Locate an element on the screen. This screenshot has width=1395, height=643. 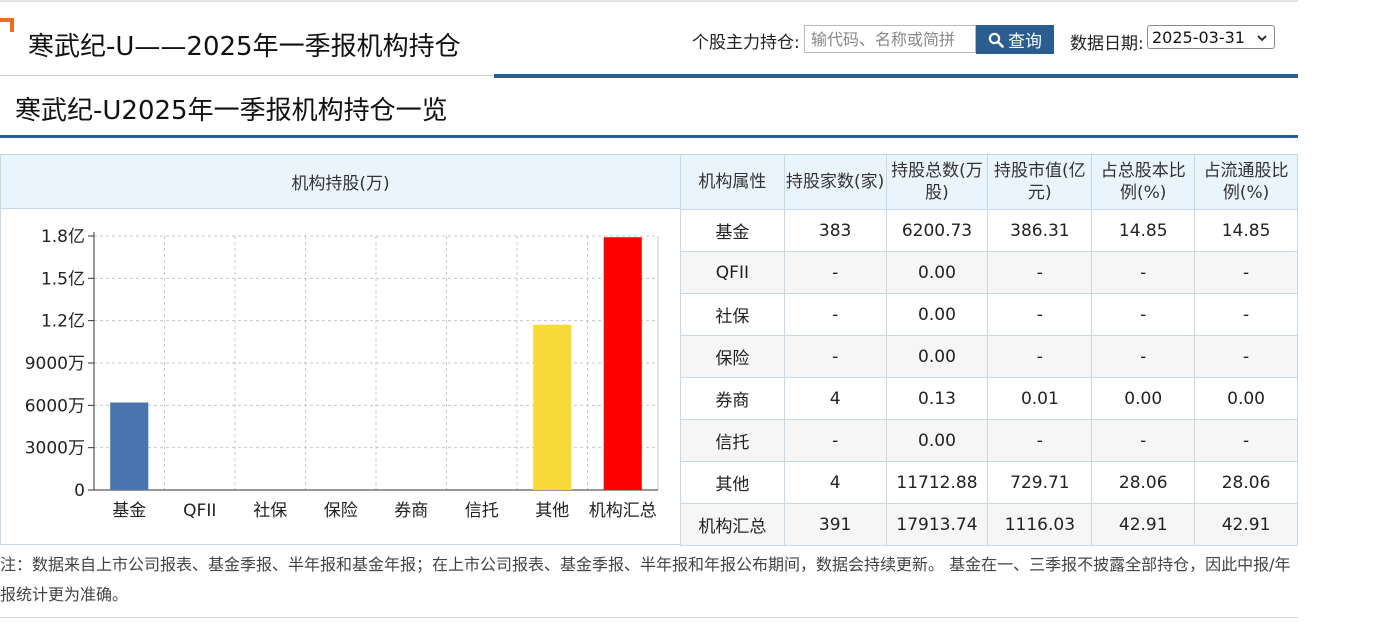
cell-float-ratio: 14.85 is located at coordinates (1246, 230).